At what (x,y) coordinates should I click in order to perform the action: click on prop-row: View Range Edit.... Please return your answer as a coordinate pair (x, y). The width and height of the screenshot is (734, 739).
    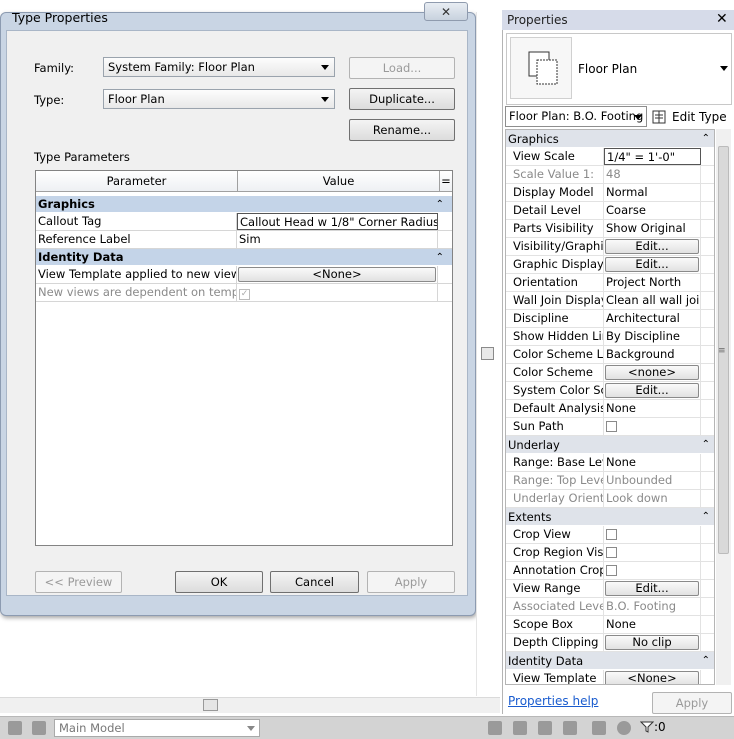
    Looking at the image, I should click on (610, 589).